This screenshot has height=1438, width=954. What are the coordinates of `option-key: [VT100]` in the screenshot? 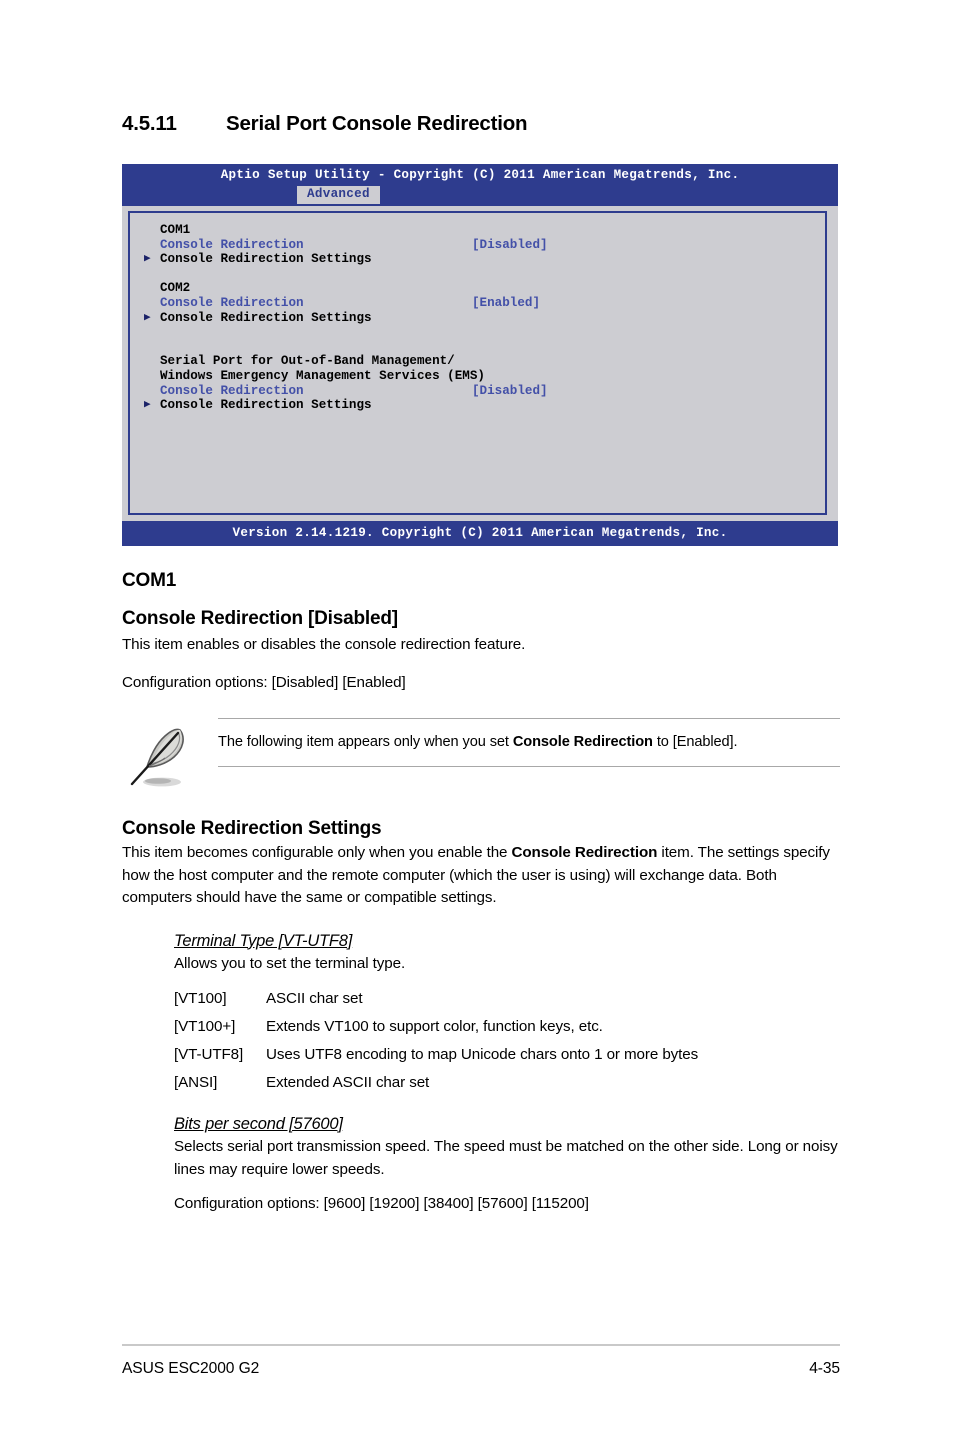 It's located at (200, 998).